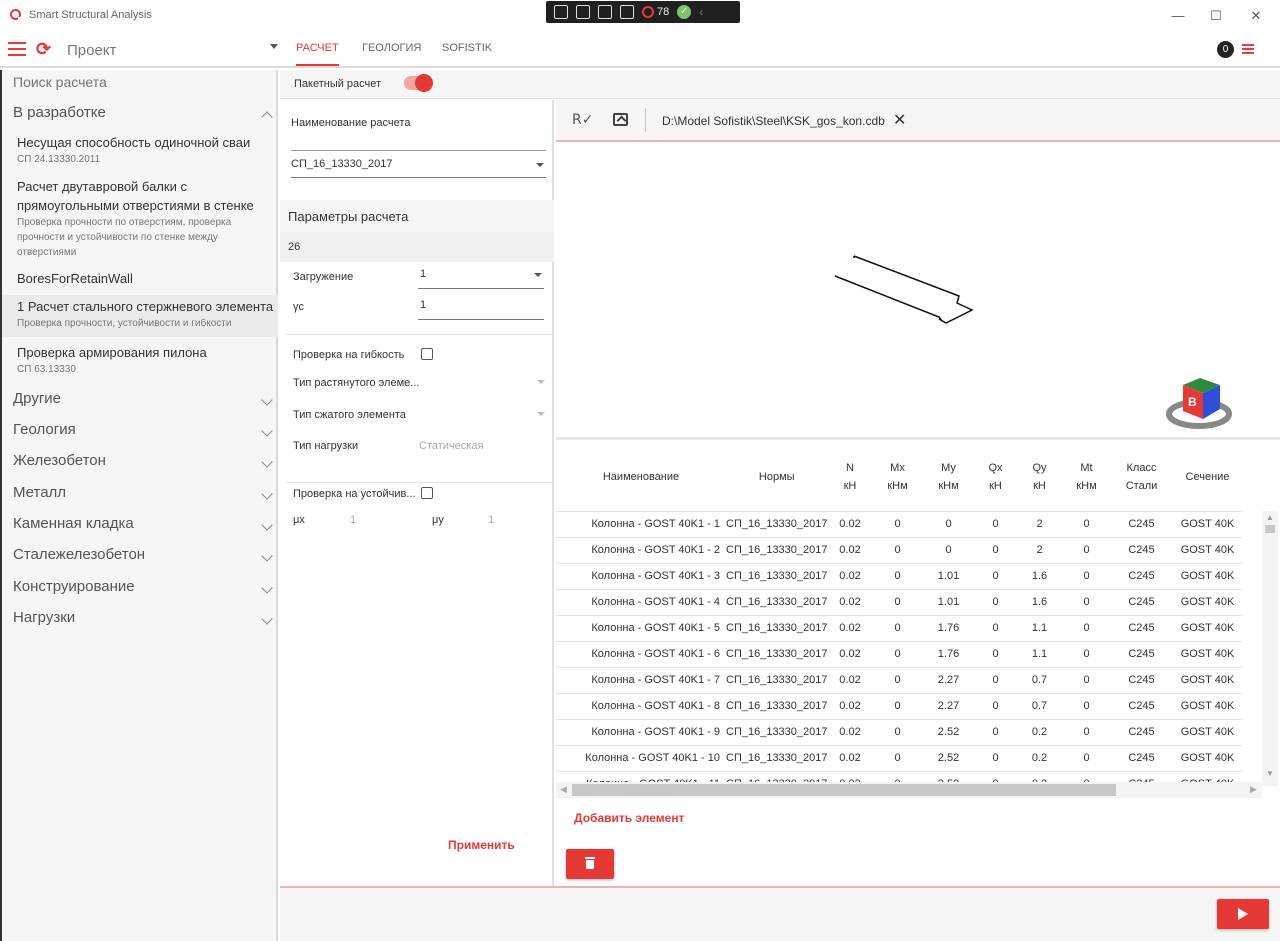  What do you see at coordinates (605, 12) in the screenshot?
I see `capture-window-icon` at bounding box center [605, 12].